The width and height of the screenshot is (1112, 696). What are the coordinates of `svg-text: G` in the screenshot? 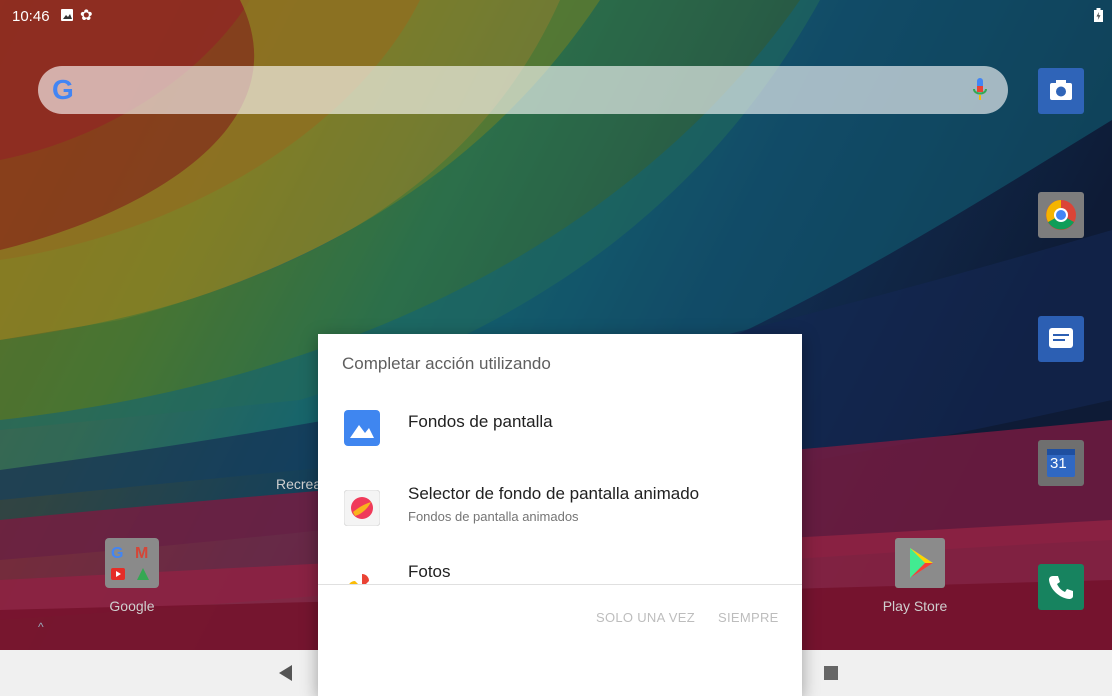 It's located at (117, 553).